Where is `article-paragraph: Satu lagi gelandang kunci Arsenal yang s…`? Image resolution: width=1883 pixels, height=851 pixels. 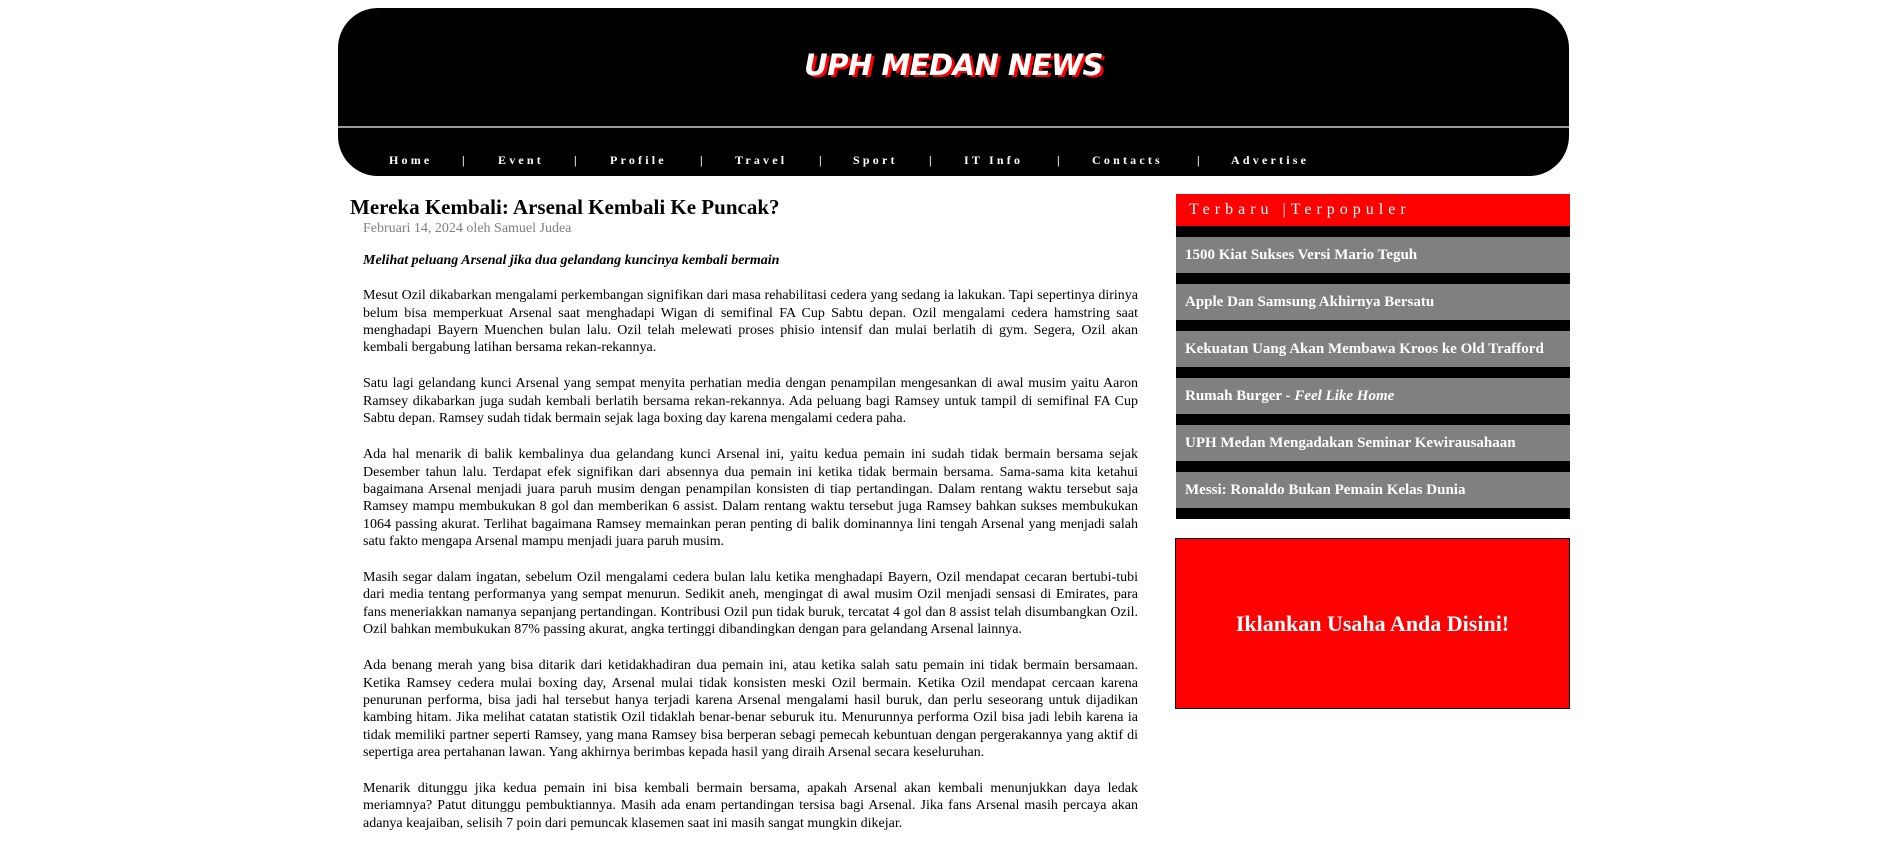
article-paragraph: Satu lagi gelandang kunci Arsenal yang s… is located at coordinates (750, 401).